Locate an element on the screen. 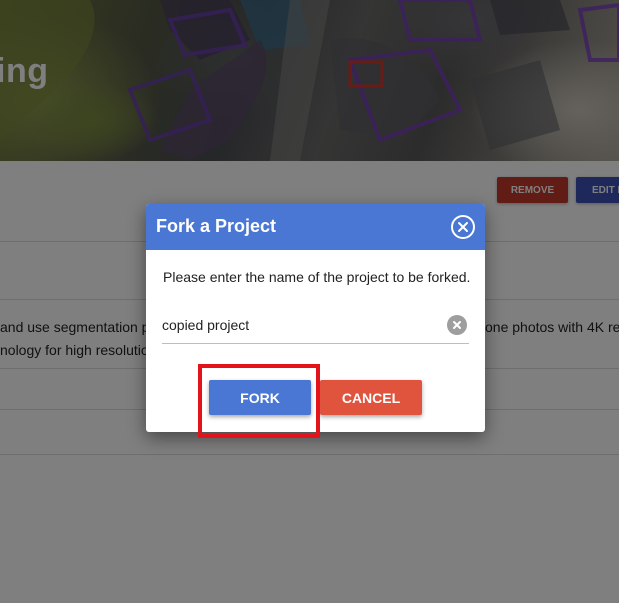 This screenshot has height=603, width=619. dialog-header: Fork a Project is located at coordinates (315, 227).